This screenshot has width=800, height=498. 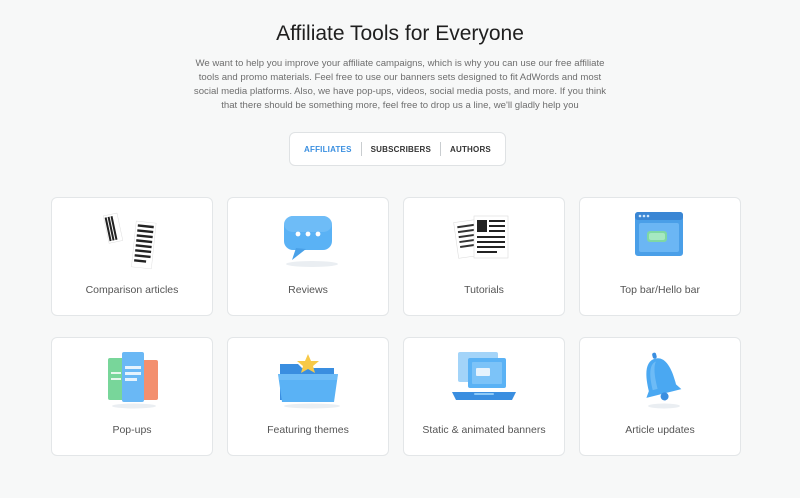 I want to click on tool-card-tutorials: Tutorials, so click(x=484, y=256).